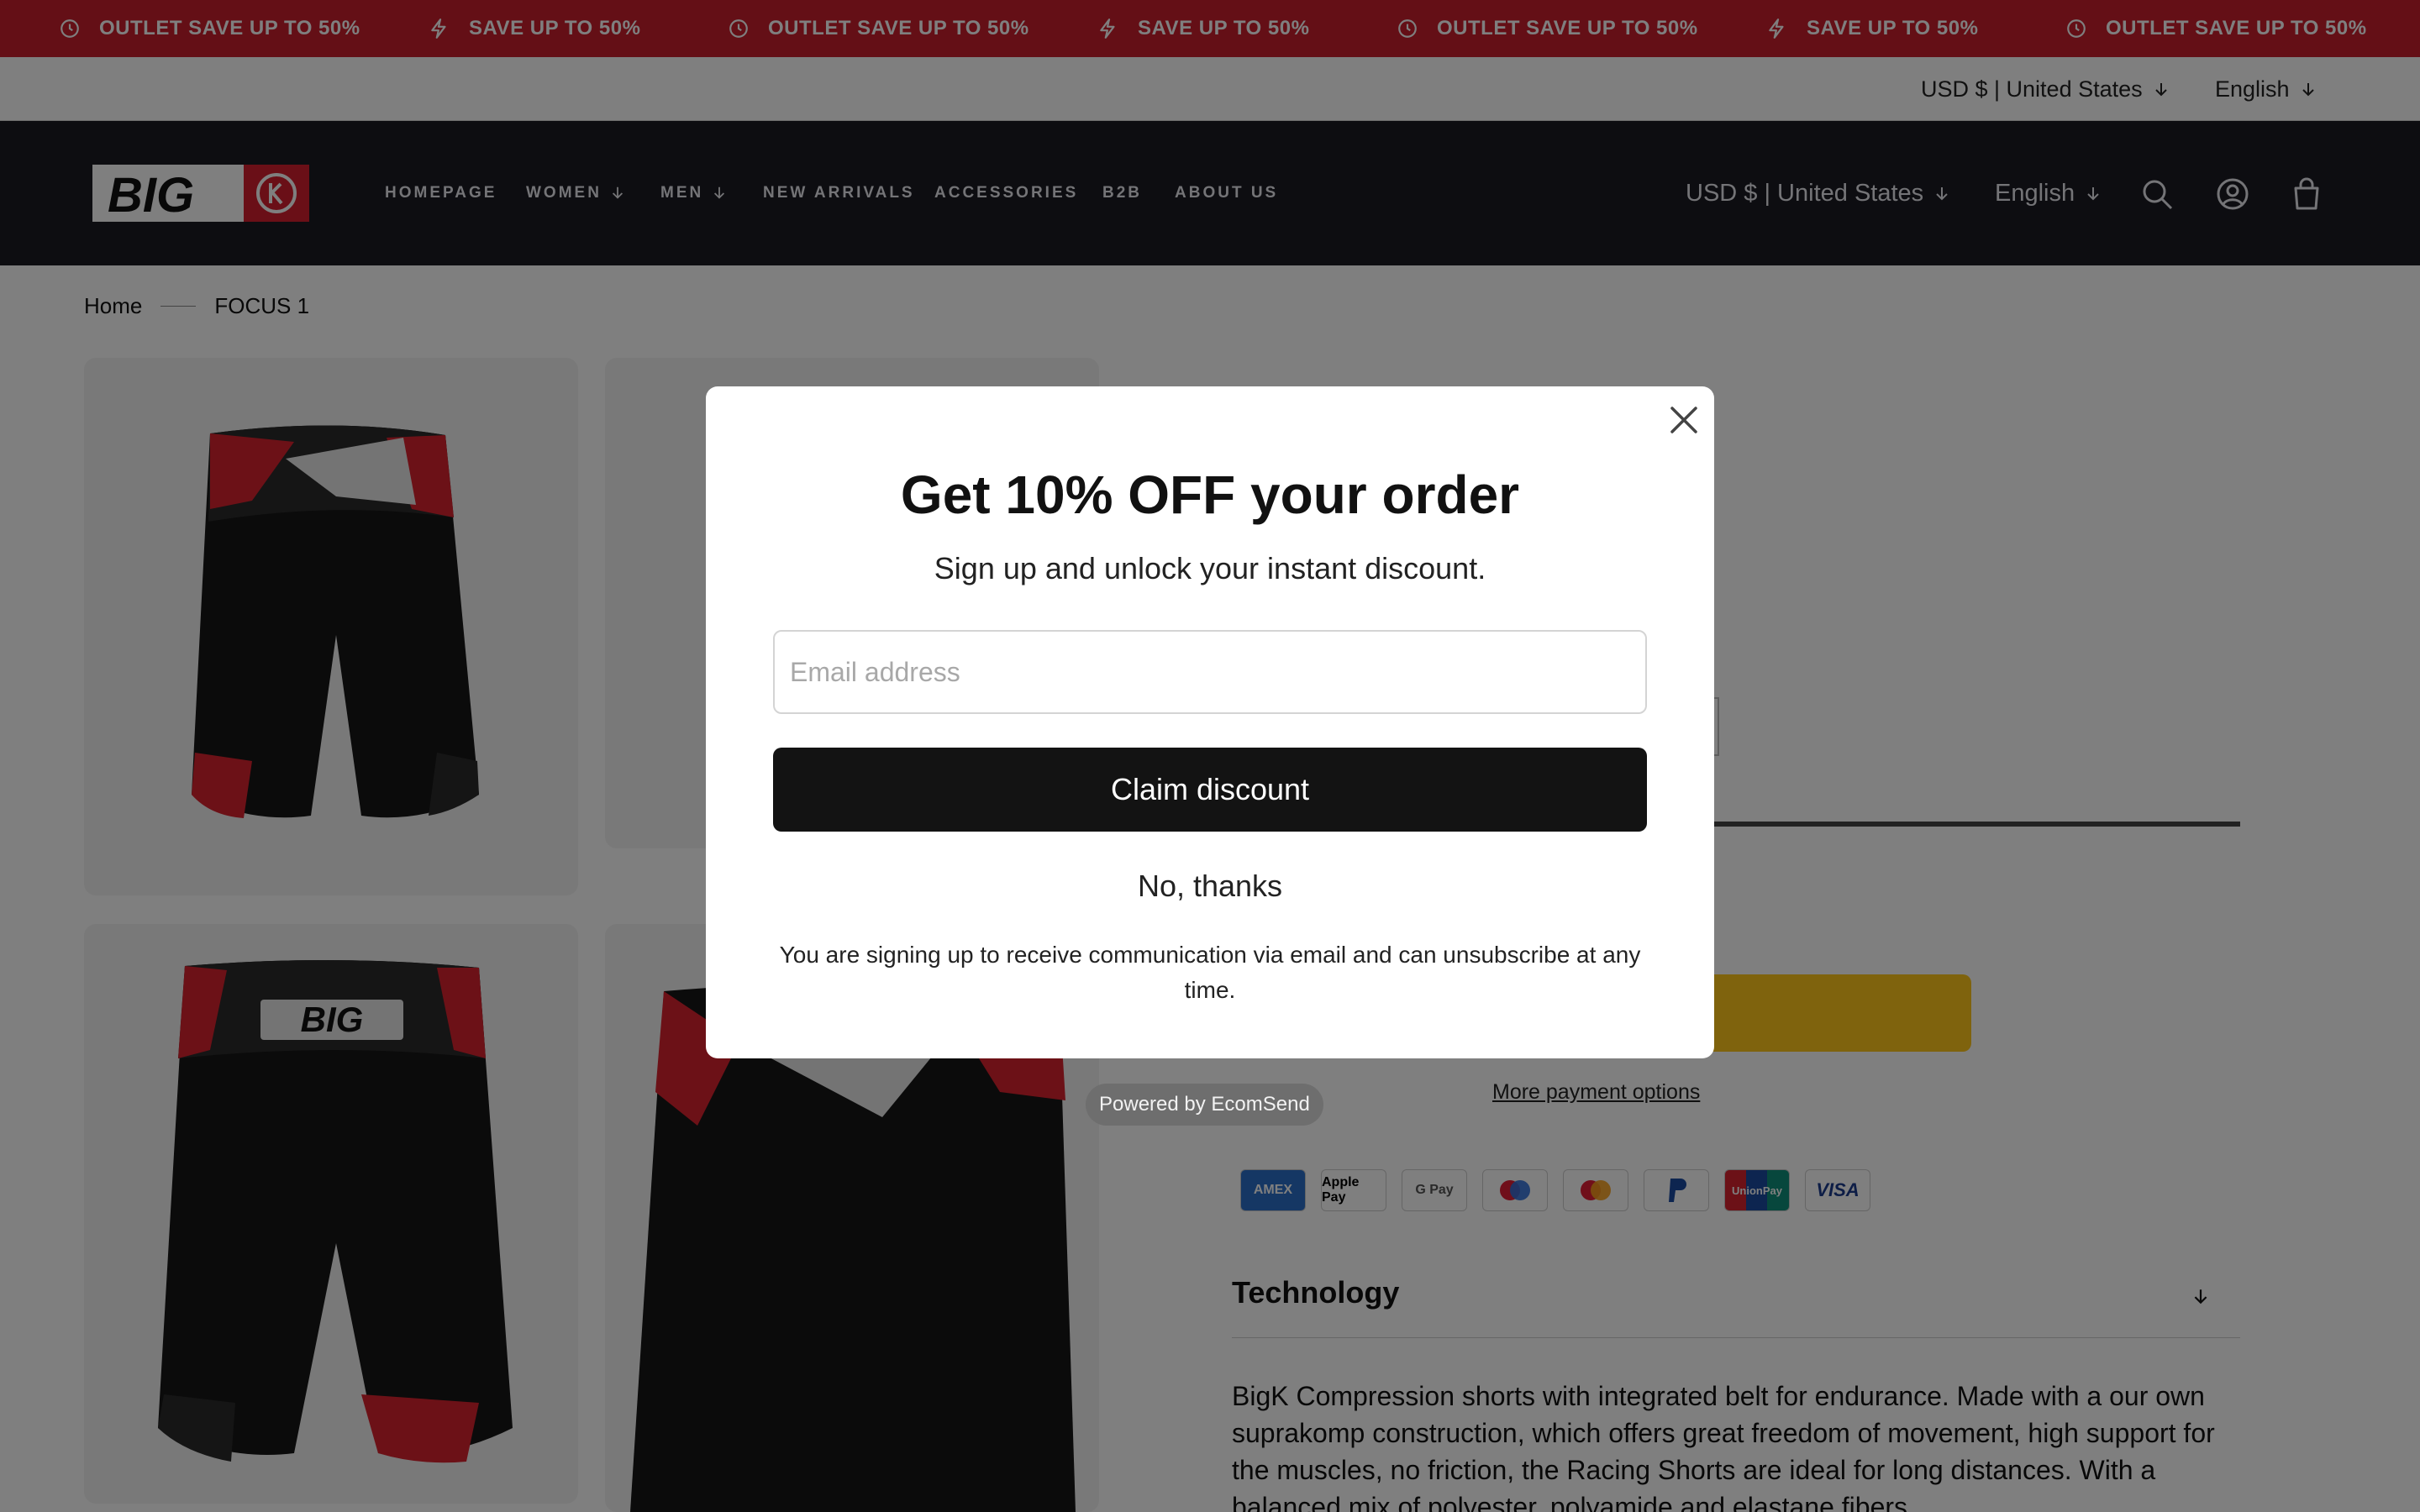 Image resolution: width=2420 pixels, height=1512 pixels. Describe the element at coordinates (1210, 790) in the screenshot. I see `claim-discount-button: Claim discount` at that location.